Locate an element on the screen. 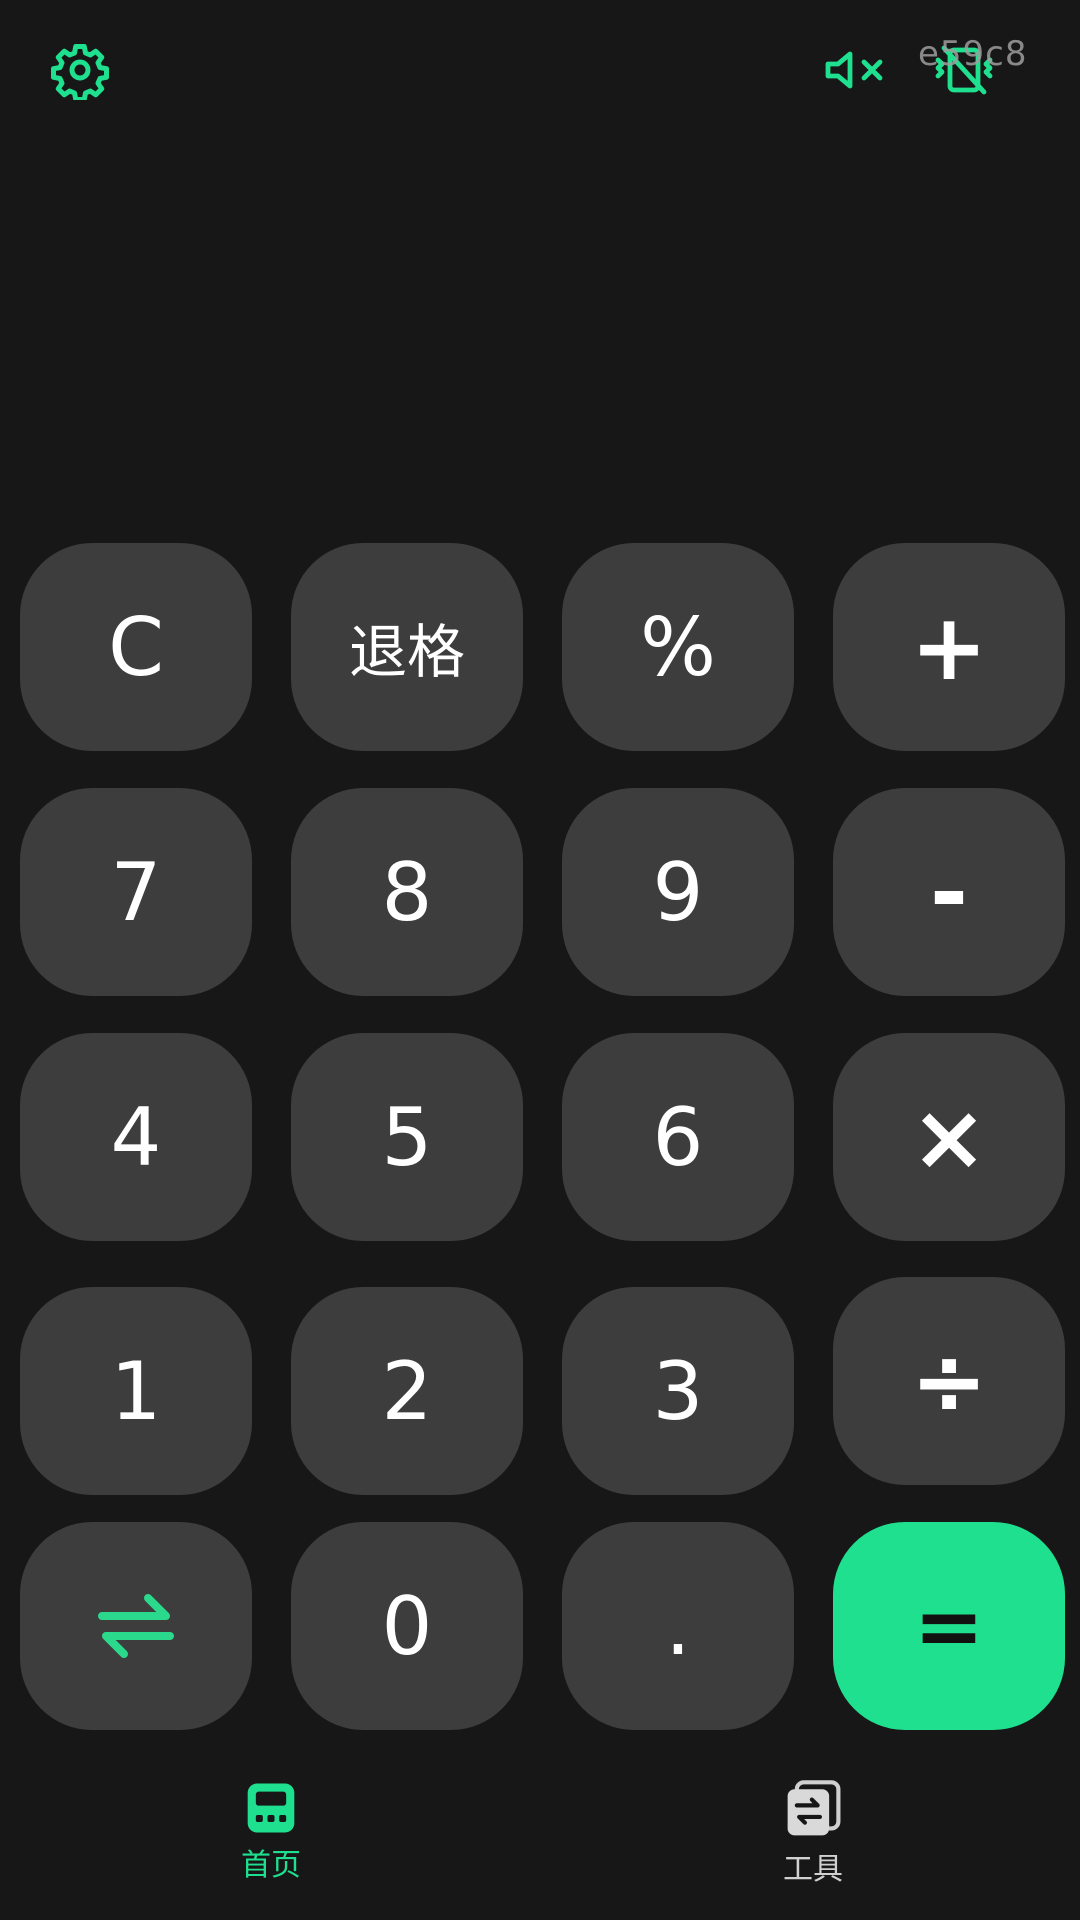 The height and width of the screenshot is (1920, 1080). nav-item-home: 首页 is located at coordinates (271, 1850).